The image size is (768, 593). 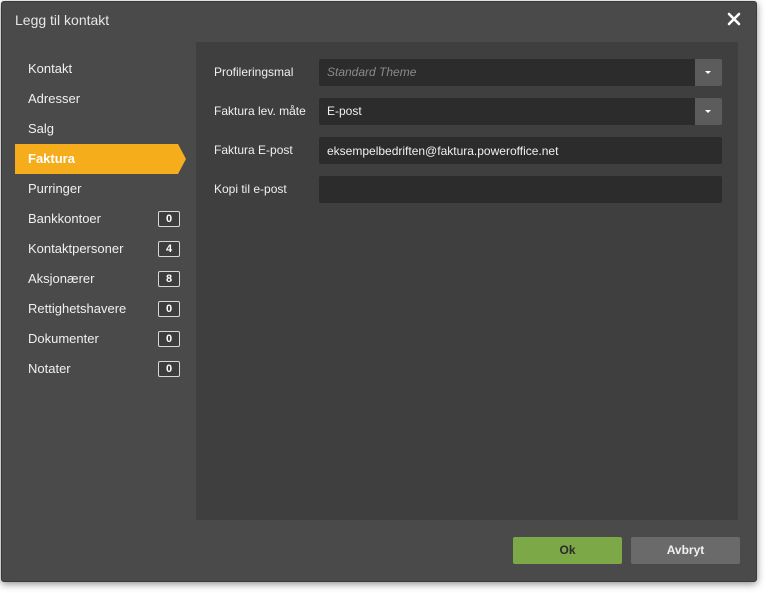 I want to click on sidebar-item-label: Salg, so click(x=41, y=128).